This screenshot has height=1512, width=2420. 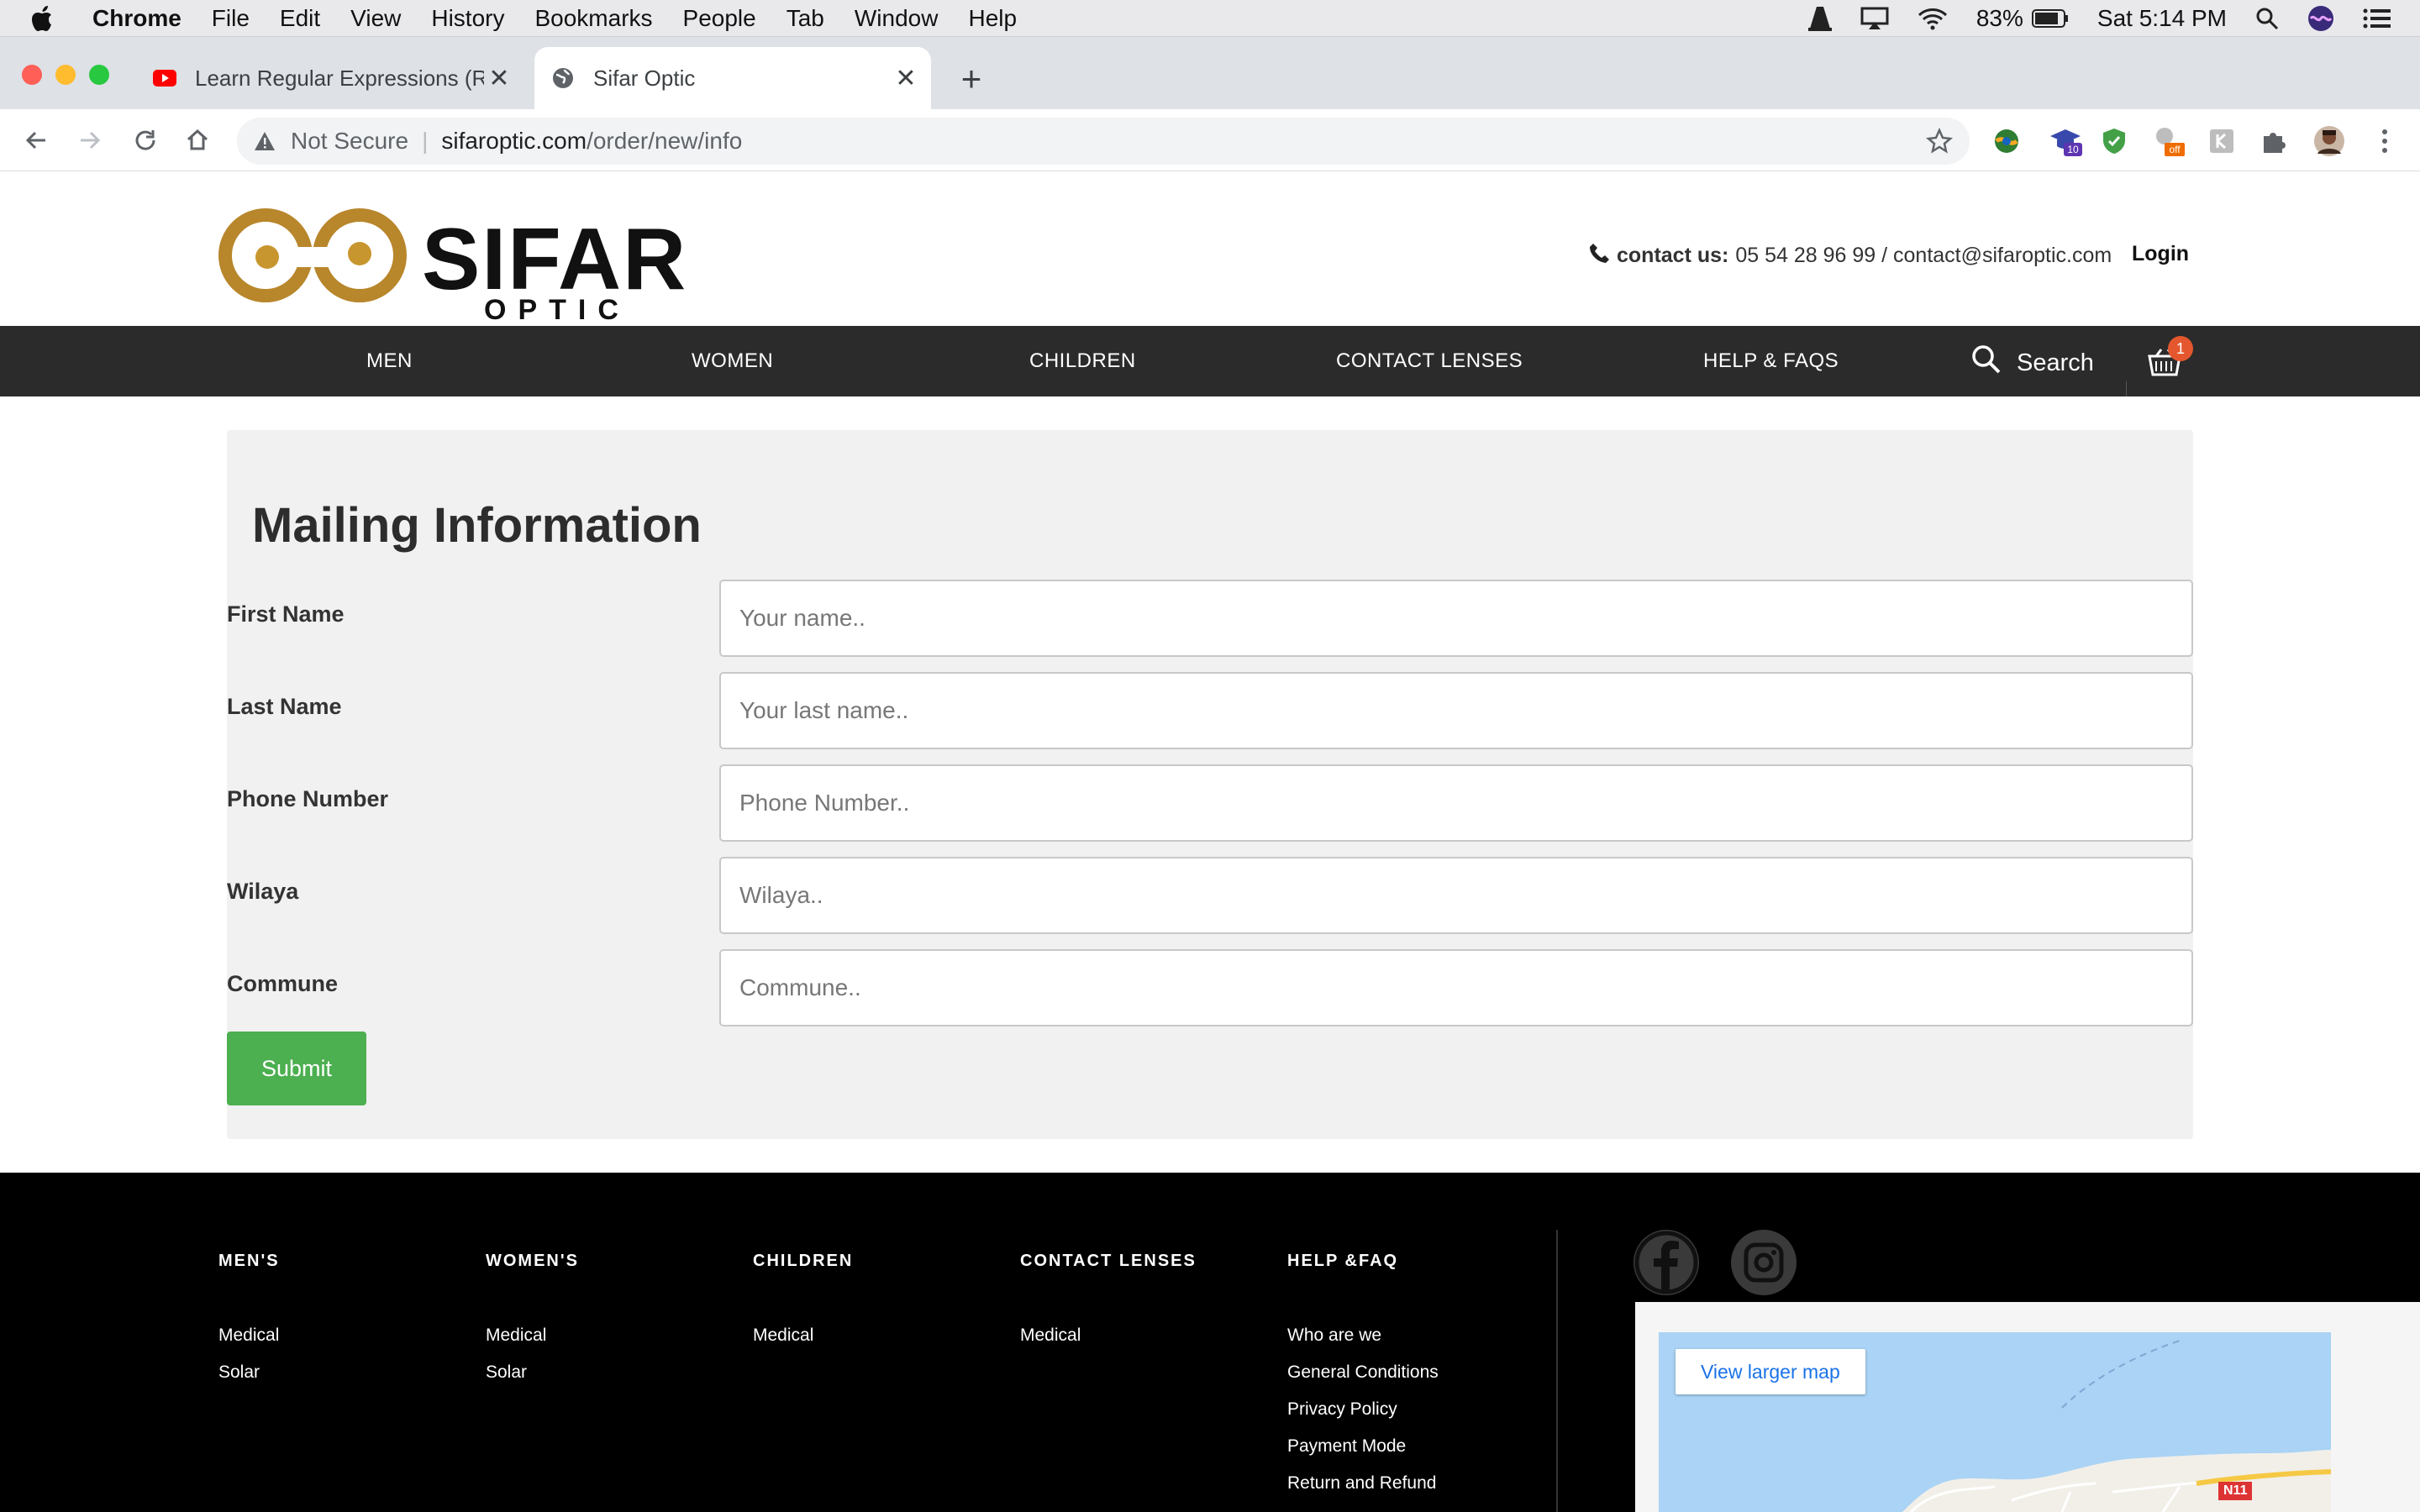 What do you see at coordinates (2235, 1491) in the screenshot?
I see `road-label: N11` at bounding box center [2235, 1491].